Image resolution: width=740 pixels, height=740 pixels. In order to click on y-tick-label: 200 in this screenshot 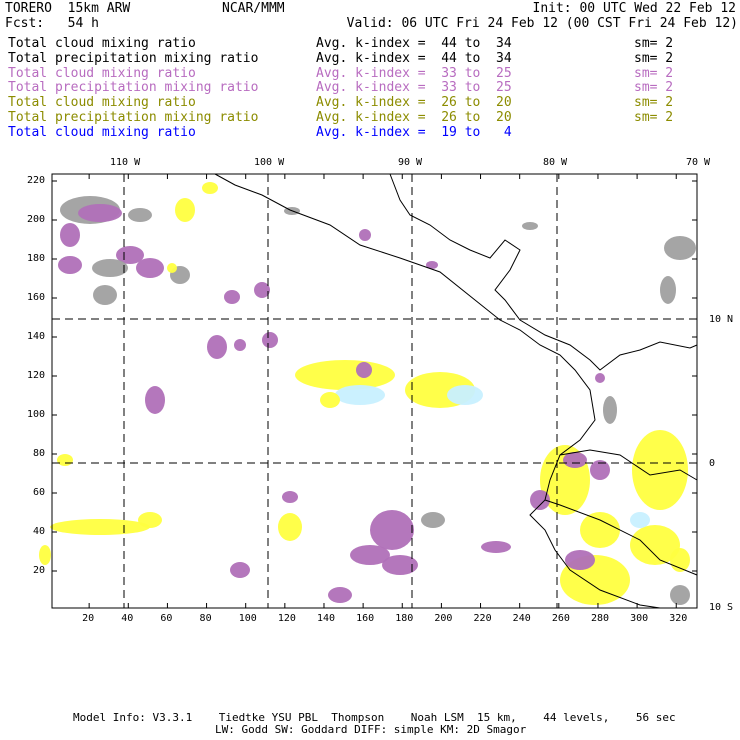, I will do `click(35, 219)`.